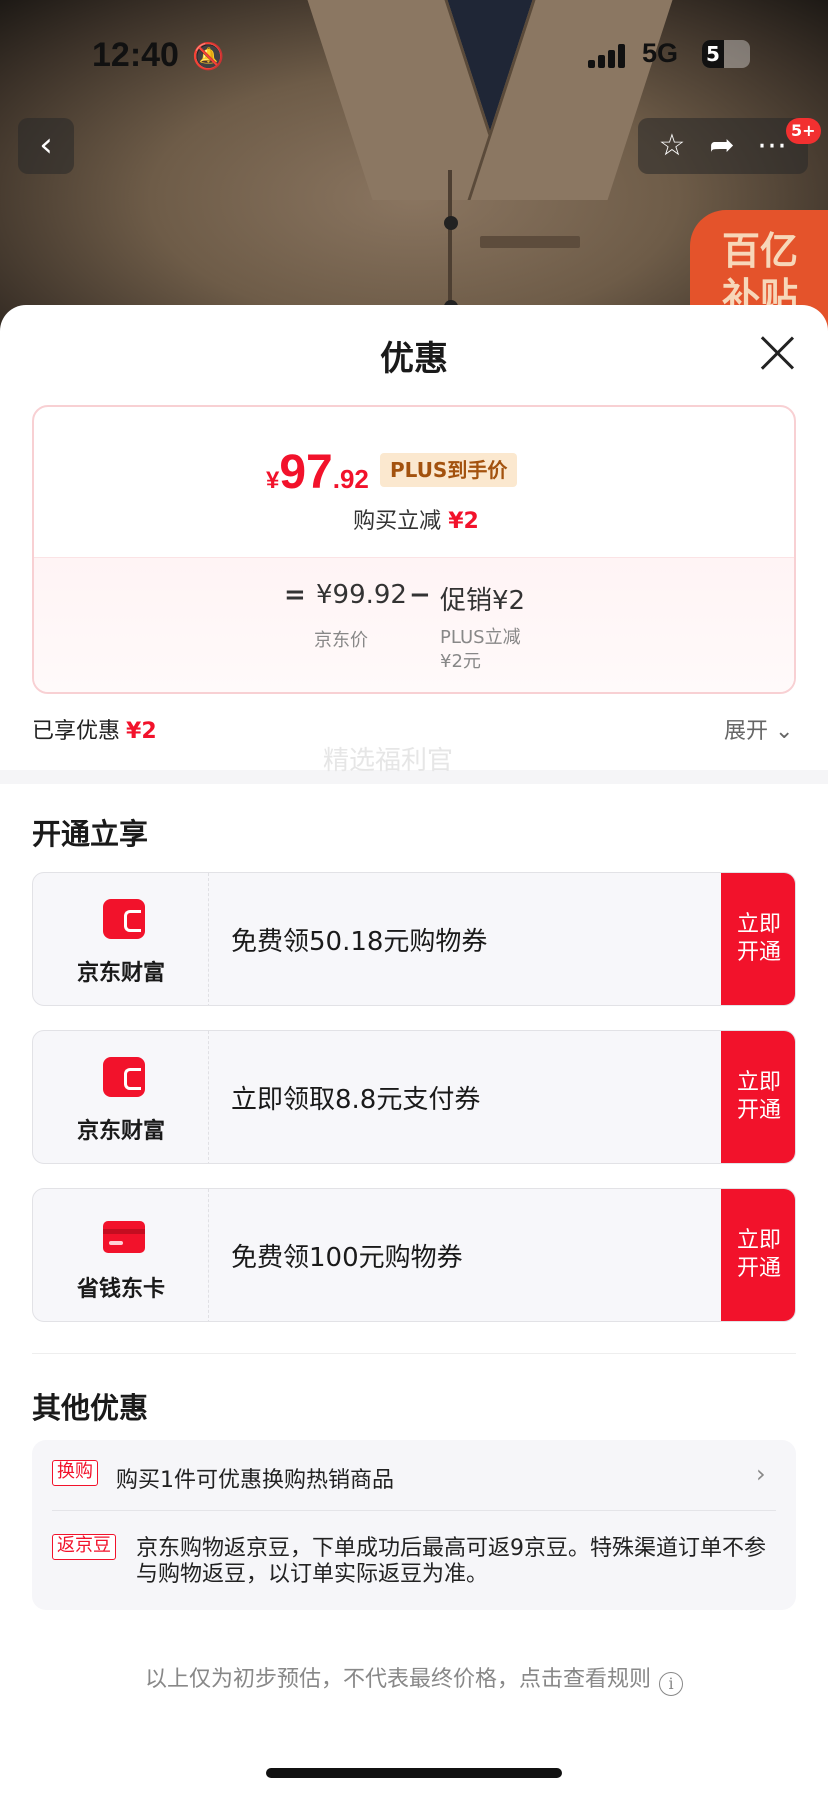 Image resolution: width=828 pixels, height=1795 pixels. Describe the element at coordinates (480, 650) in the screenshot. I see `promo-label: PLUS立减 ¥2元` at that location.